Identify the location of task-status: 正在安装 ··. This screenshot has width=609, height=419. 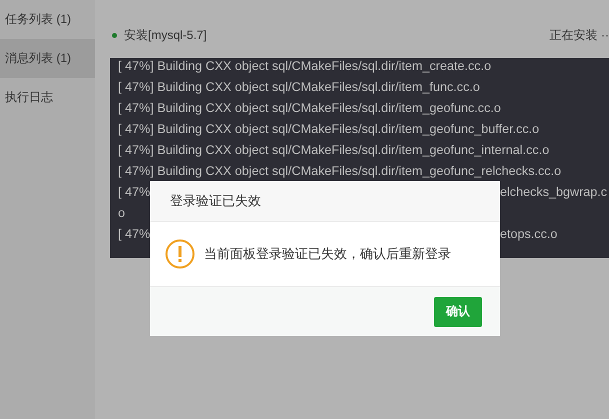
(579, 35).